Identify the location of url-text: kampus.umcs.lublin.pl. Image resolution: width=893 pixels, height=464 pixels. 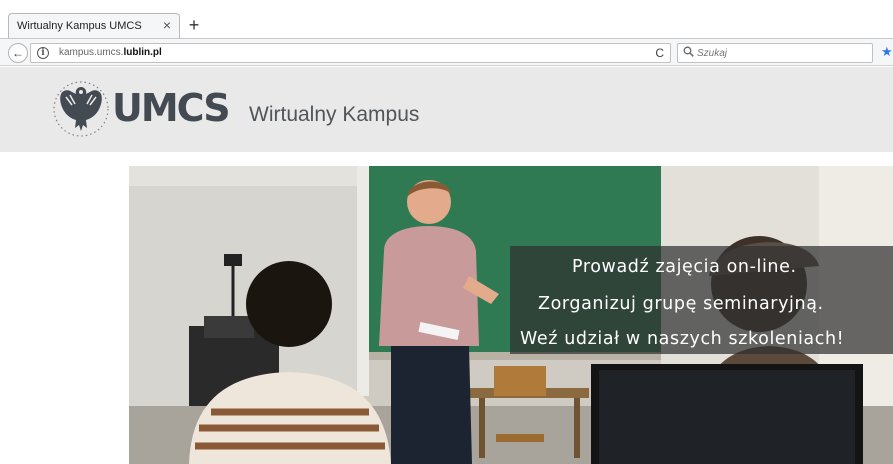
(110, 52).